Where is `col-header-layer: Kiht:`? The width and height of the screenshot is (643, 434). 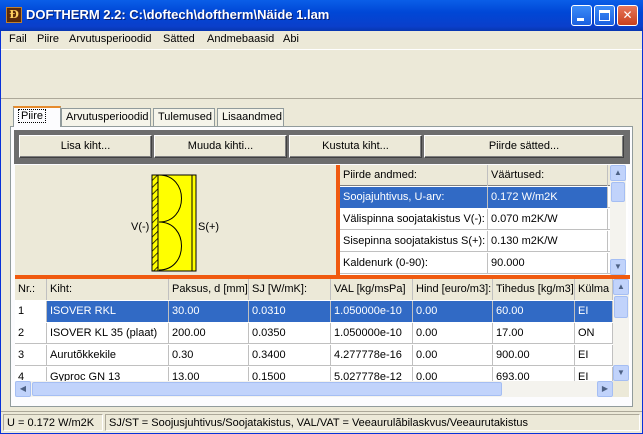 col-header-layer: Kiht: is located at coordinates (108, 289).